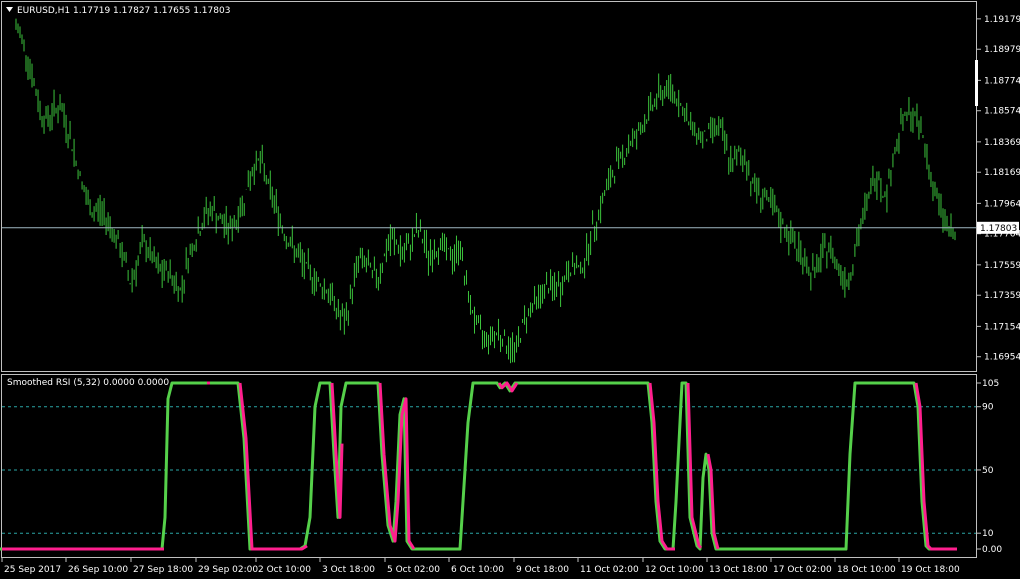  What do you see at coordinates (609, 570) in the screenshot?
I see `time-tick-label: 11 Oct 02:00` at bounding box center [609, 570].